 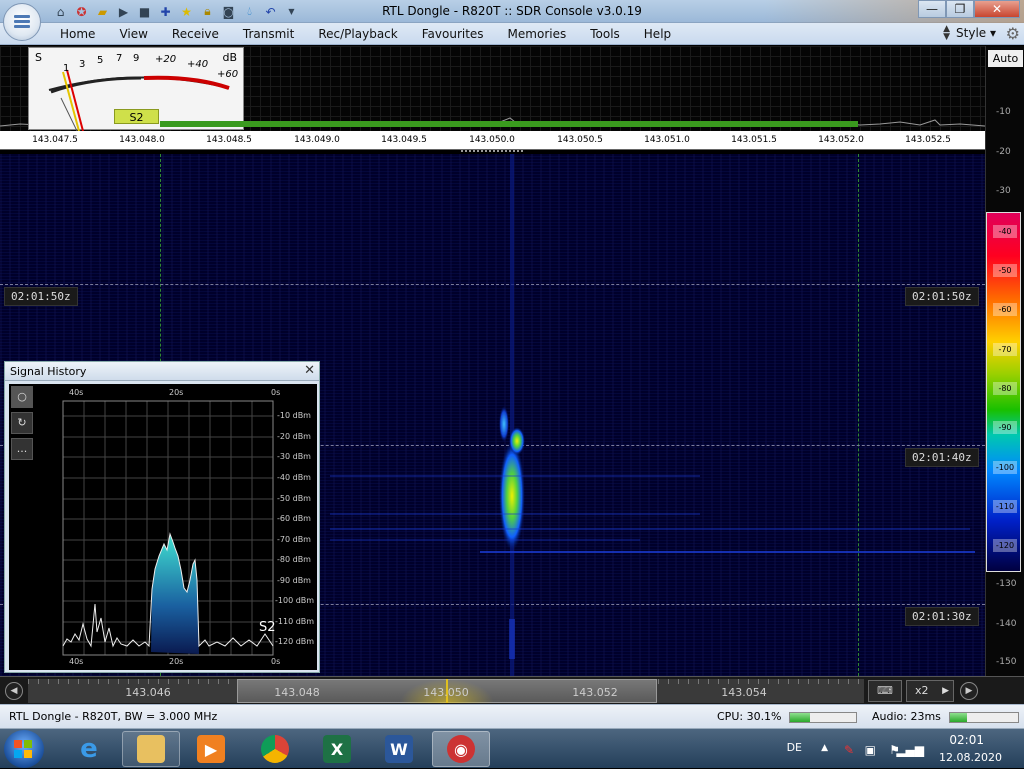 I want to click on window-controls: — ❐ ✕, so click(x=969, y=9).